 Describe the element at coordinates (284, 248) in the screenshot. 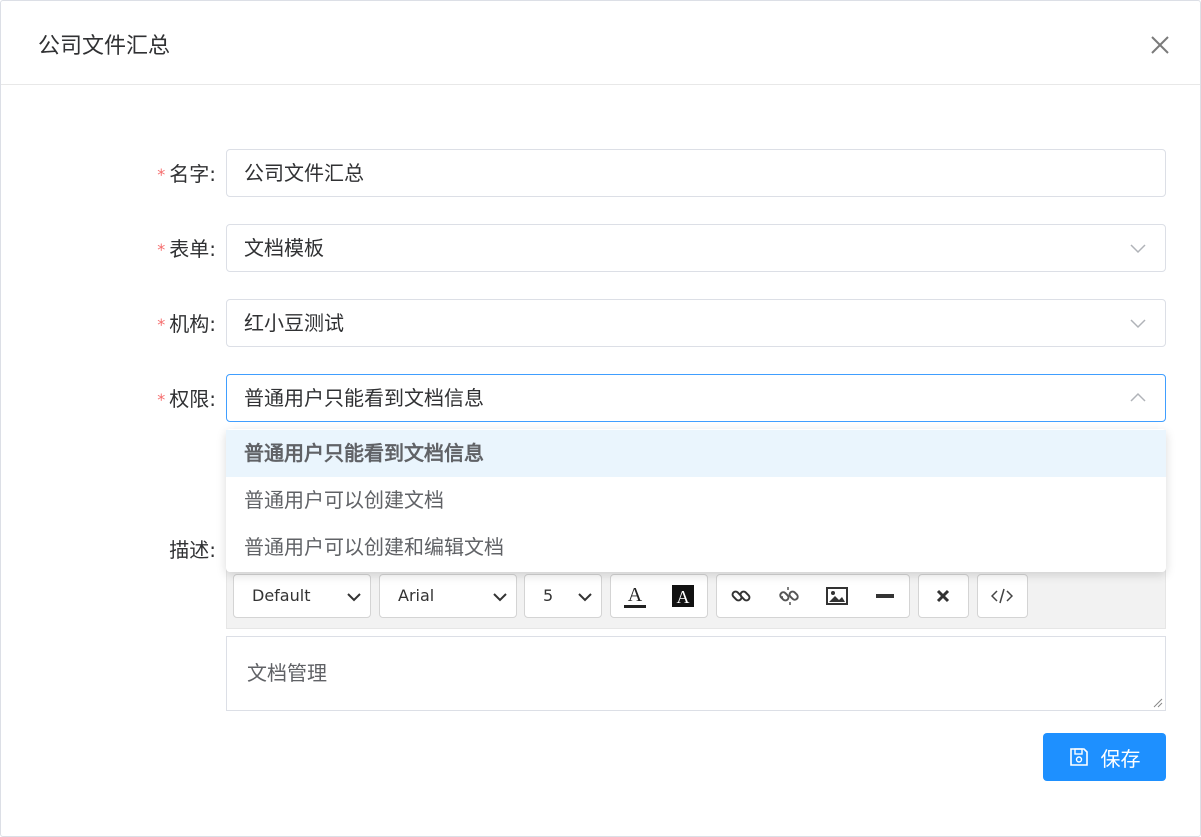

I see `form-select-value: 文档模板` at that location.